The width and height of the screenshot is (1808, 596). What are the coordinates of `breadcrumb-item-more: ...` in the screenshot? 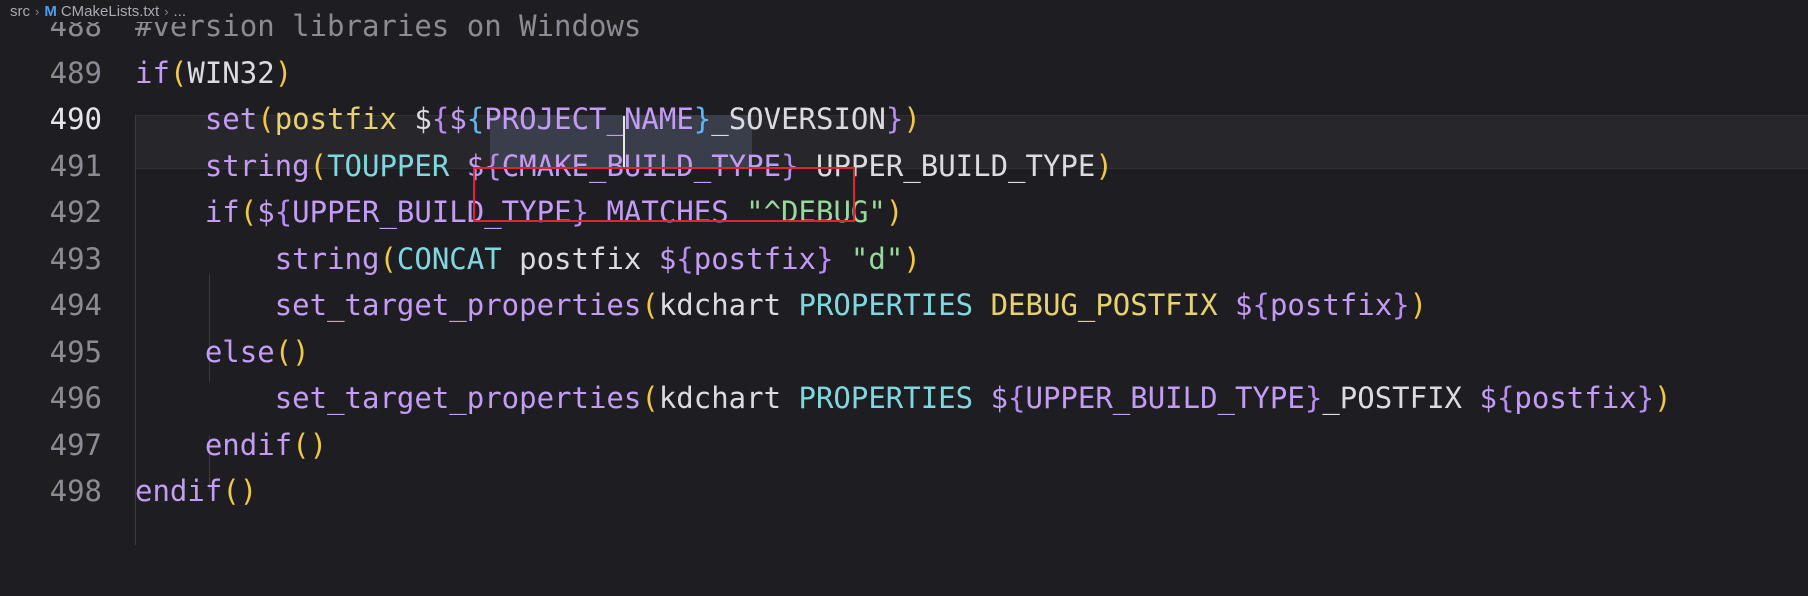 It's located at (180, 11).